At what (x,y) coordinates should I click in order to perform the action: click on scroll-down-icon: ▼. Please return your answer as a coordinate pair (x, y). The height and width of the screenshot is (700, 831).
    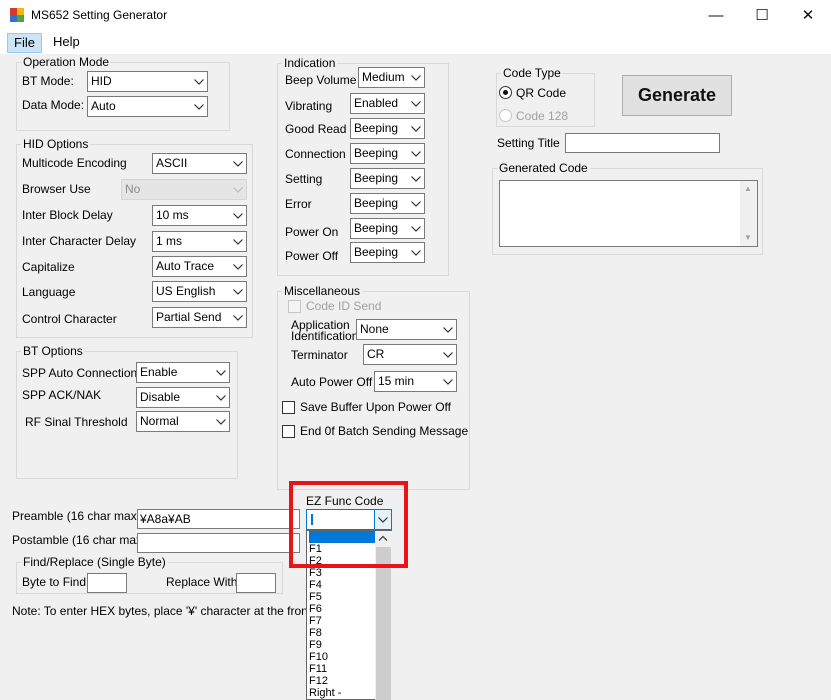
    Looking at the image, I should click on (748, 237).